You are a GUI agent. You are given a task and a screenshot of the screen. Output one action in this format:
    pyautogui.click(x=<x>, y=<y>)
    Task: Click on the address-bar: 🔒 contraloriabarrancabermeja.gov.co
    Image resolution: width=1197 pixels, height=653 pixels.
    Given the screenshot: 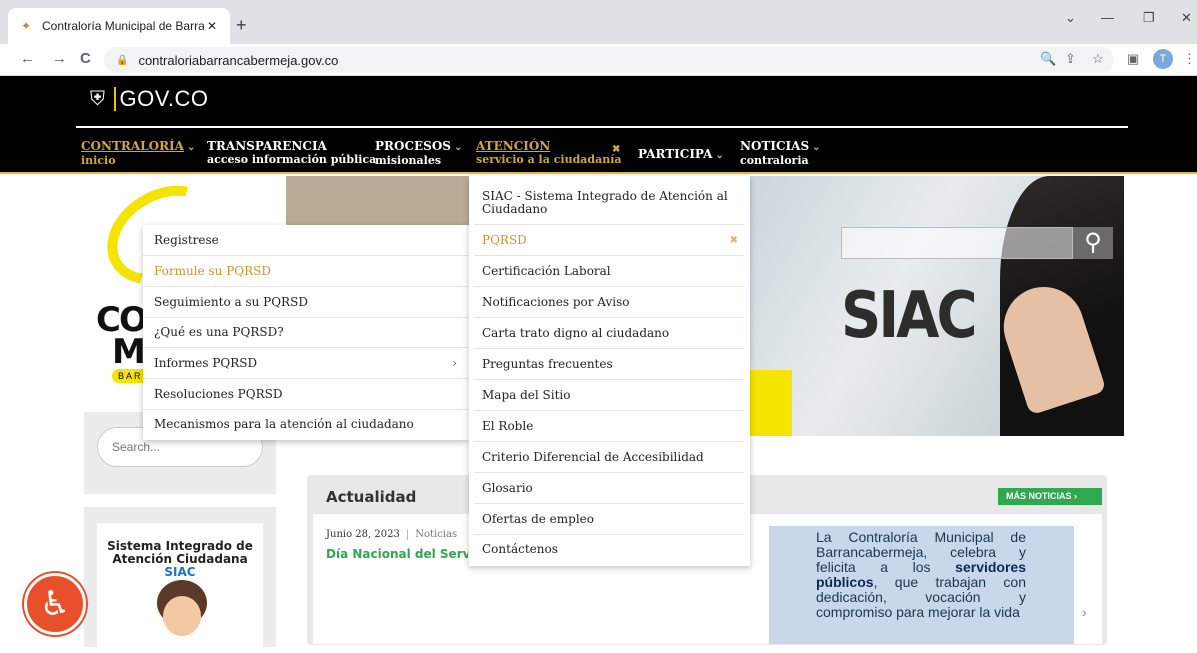 What is the action you would take?
    pyautogui.click(x=609, y=60)
    